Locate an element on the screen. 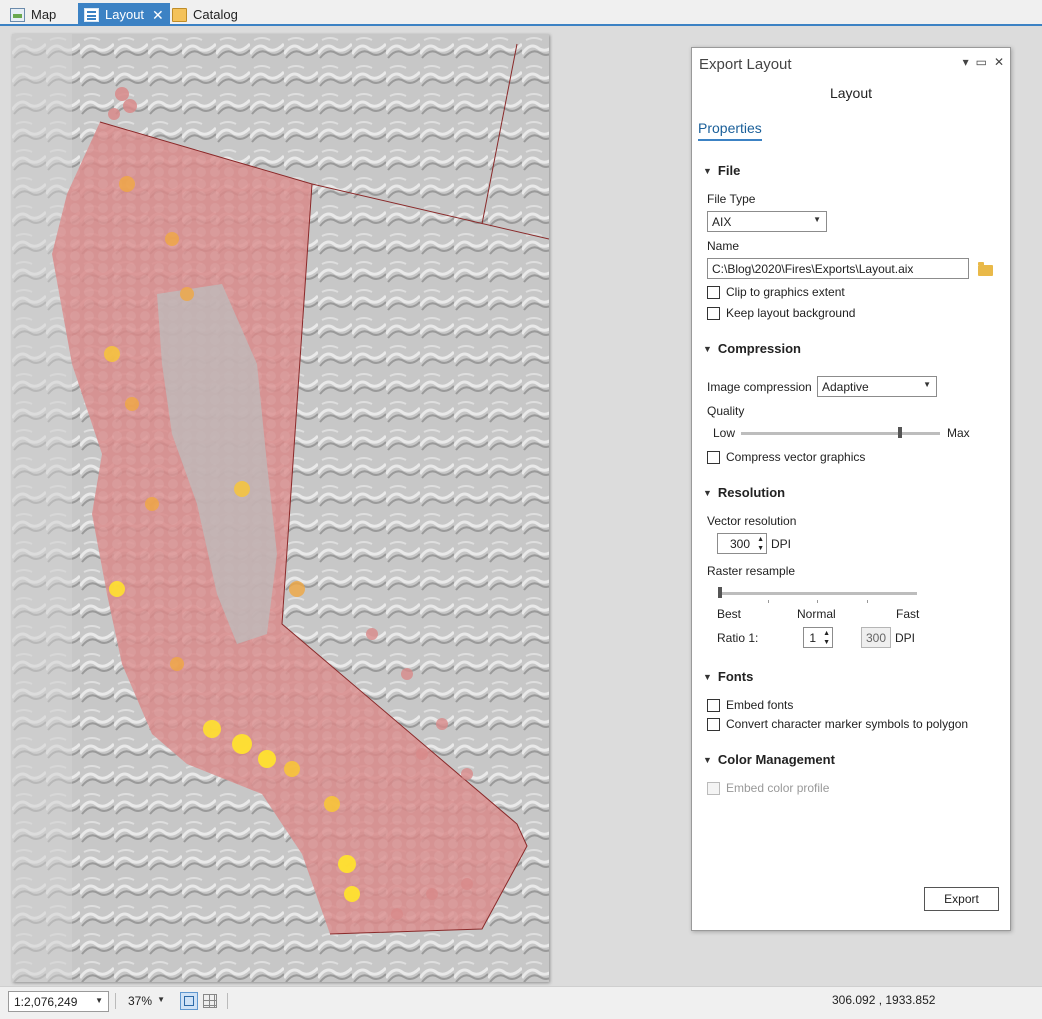 This screenshot has width=1042, height=1019. scale-dropdown: 1:2,076,249 ▼ is located at coordinates (58, 1001).